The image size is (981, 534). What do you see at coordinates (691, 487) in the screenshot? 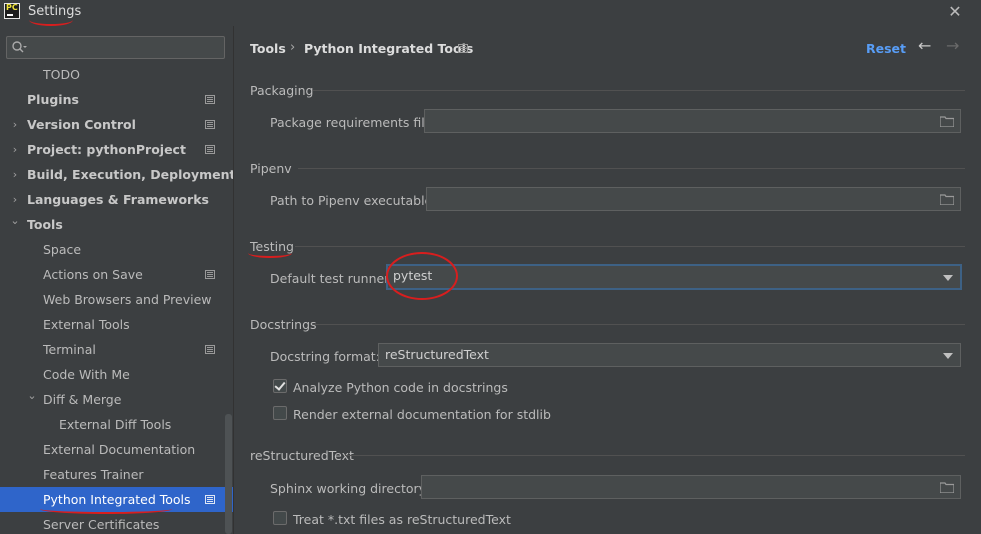
I see `sphinx-directory-field` at bounding box center [691, 487].